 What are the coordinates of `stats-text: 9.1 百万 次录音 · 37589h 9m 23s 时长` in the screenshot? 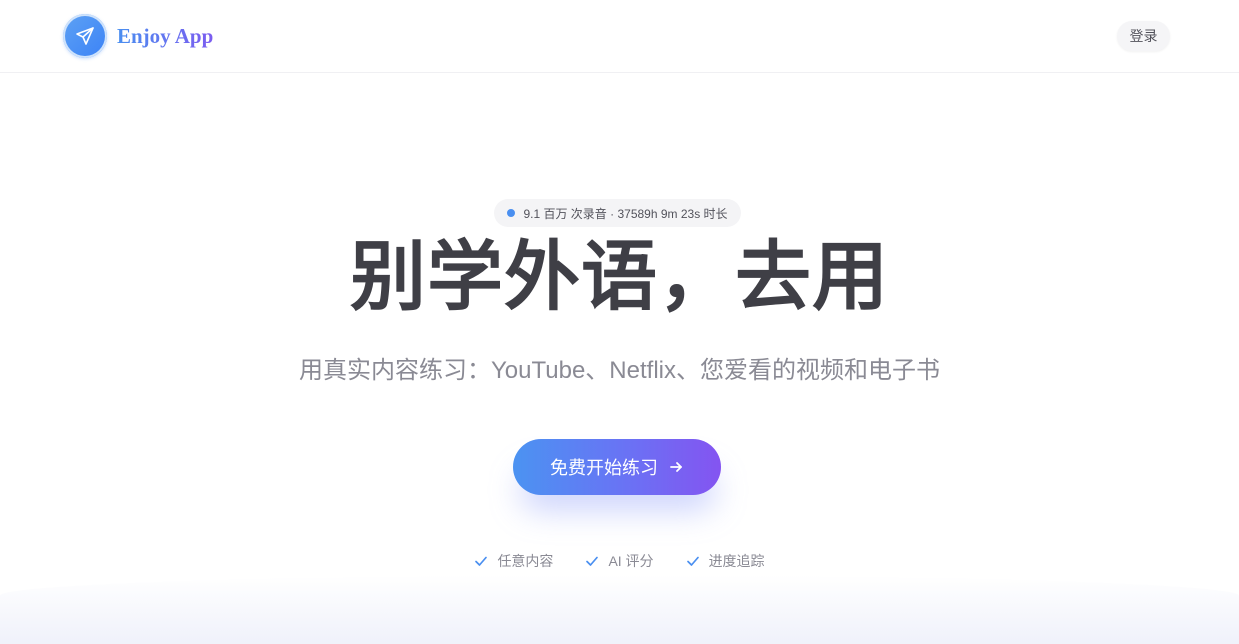 It's located at (625, 213).